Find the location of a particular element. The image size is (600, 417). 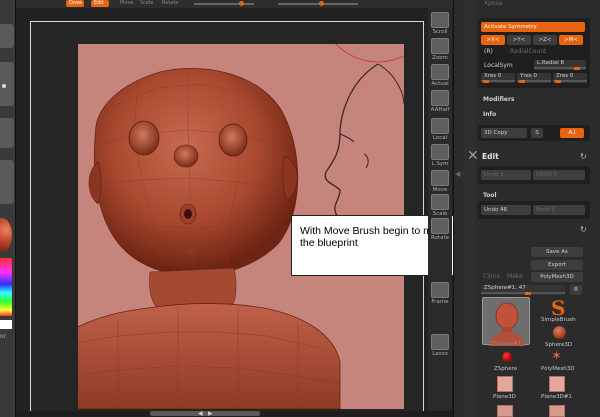

plane3d-icon is located at coordinates (505, 384).